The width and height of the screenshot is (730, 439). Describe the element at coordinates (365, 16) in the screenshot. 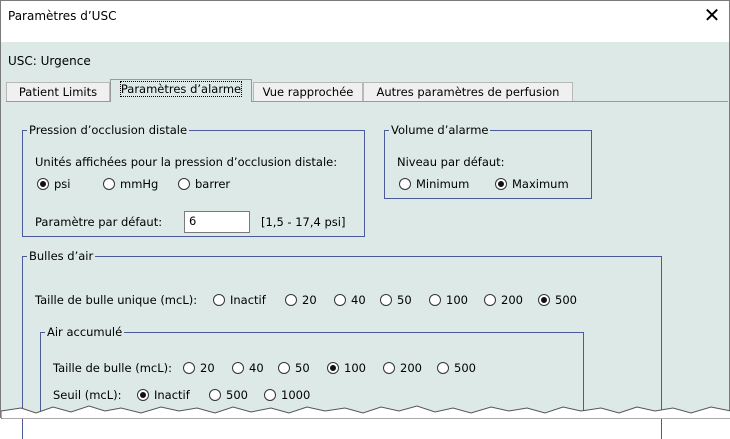

I see `title-bar: Paramètres d’USC ✕` at that location.